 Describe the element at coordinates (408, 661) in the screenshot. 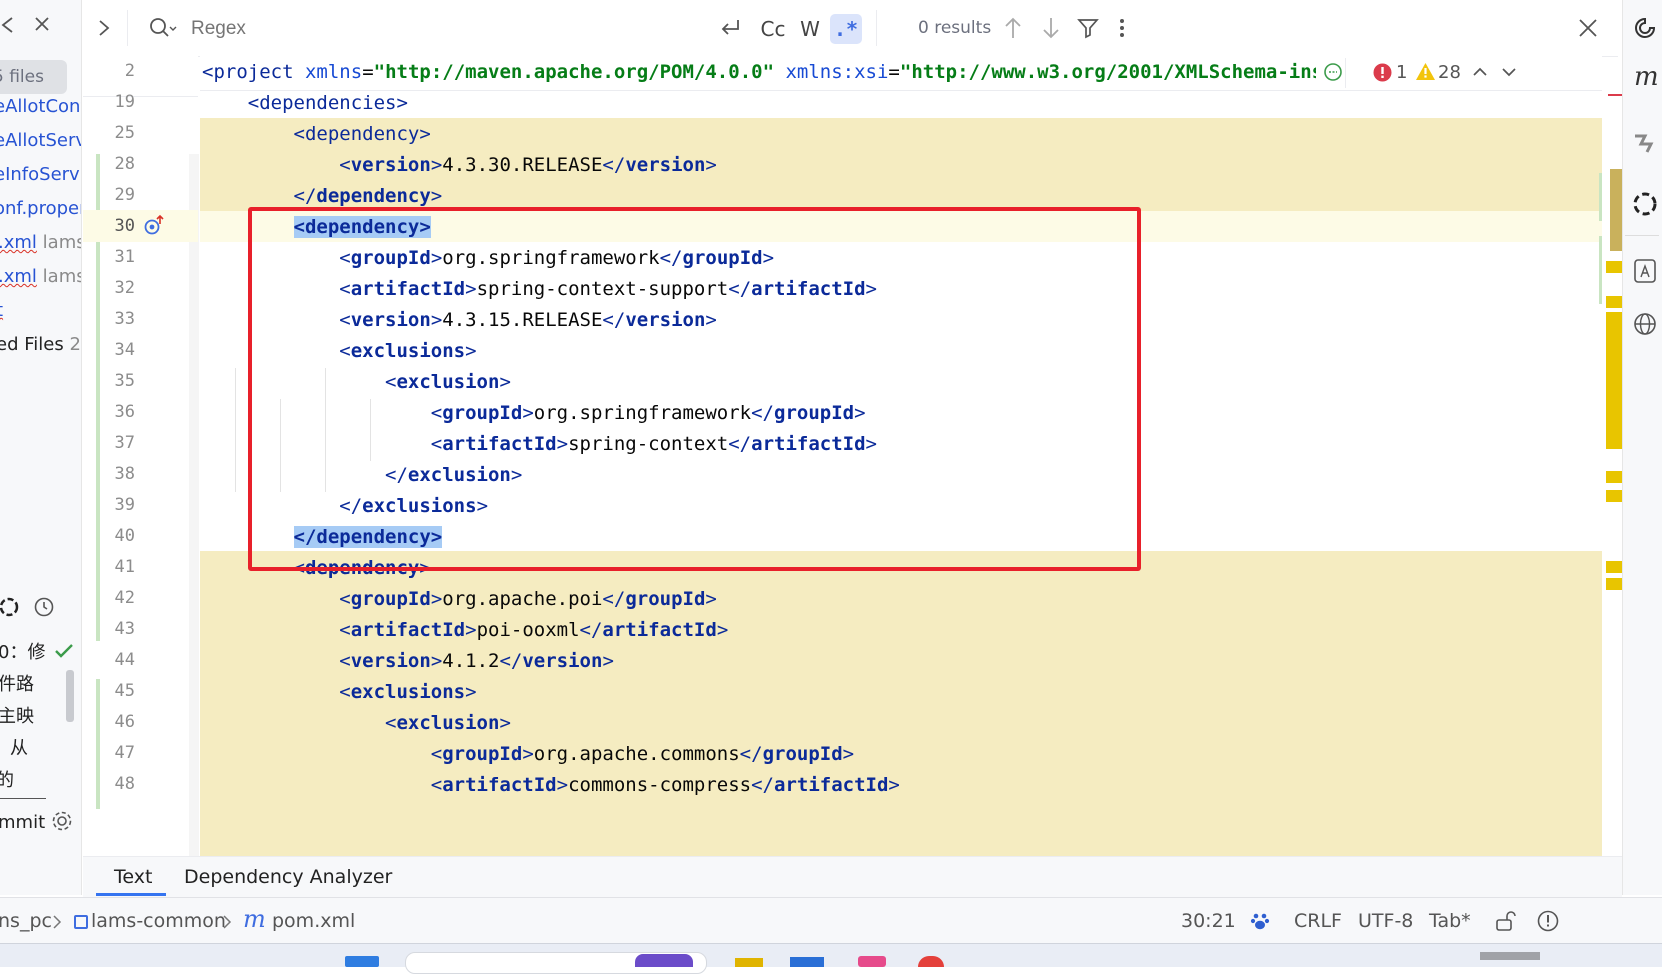

I see `code-line: <version>4.1.2</version>` at that location.